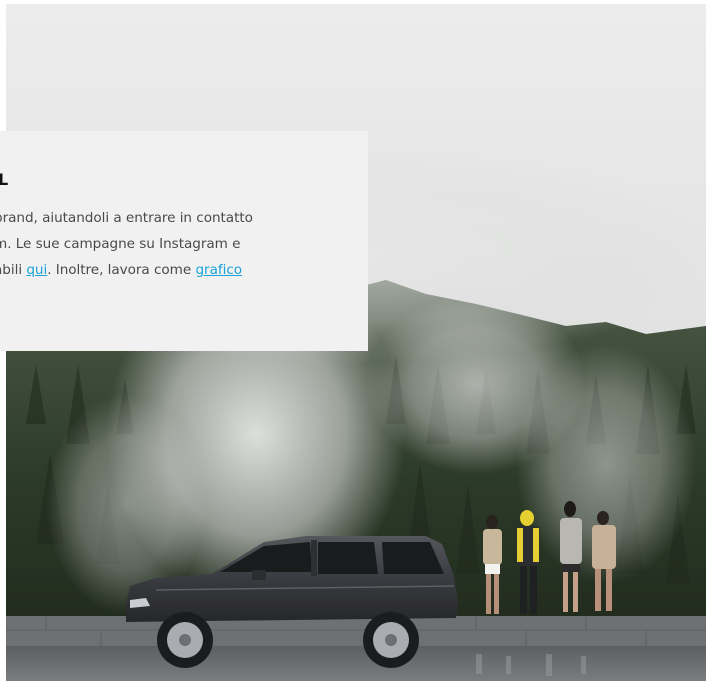 This screenshot has height=681, width=706. What do you see at coordinates (11, 270) in the screenshot?
I see `card-text-fragment: abili` at bounding box center [11, 270].